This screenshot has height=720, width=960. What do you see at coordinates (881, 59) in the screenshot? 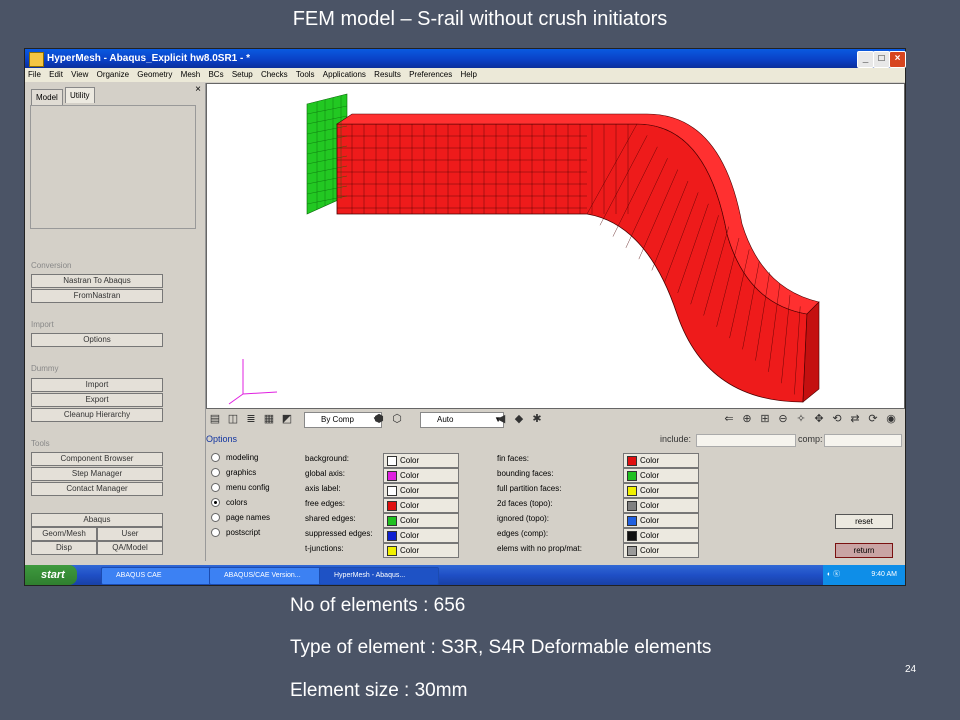
I see `maximize-button: □` at bounding box center [881, 59].